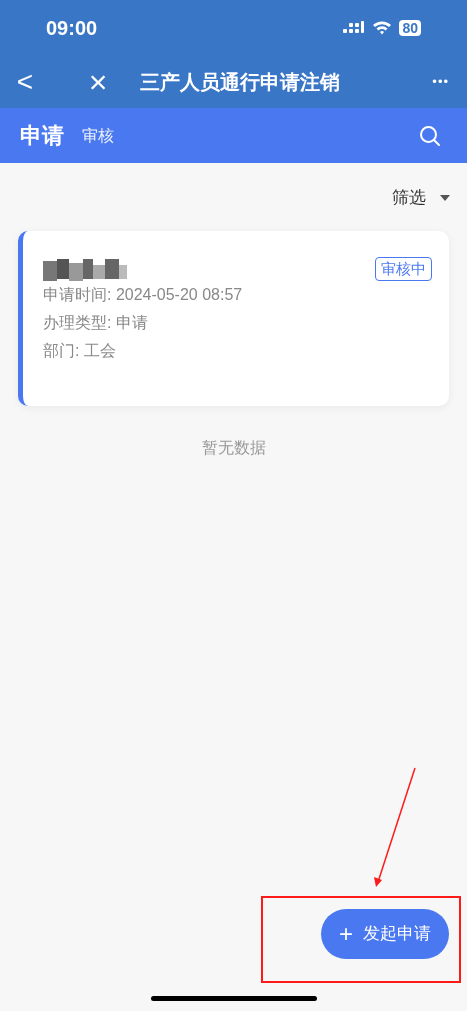  What do you see at coordinates (430, 135) in the screenshot?
I see `search-icon` at bounding box center [430, 135].